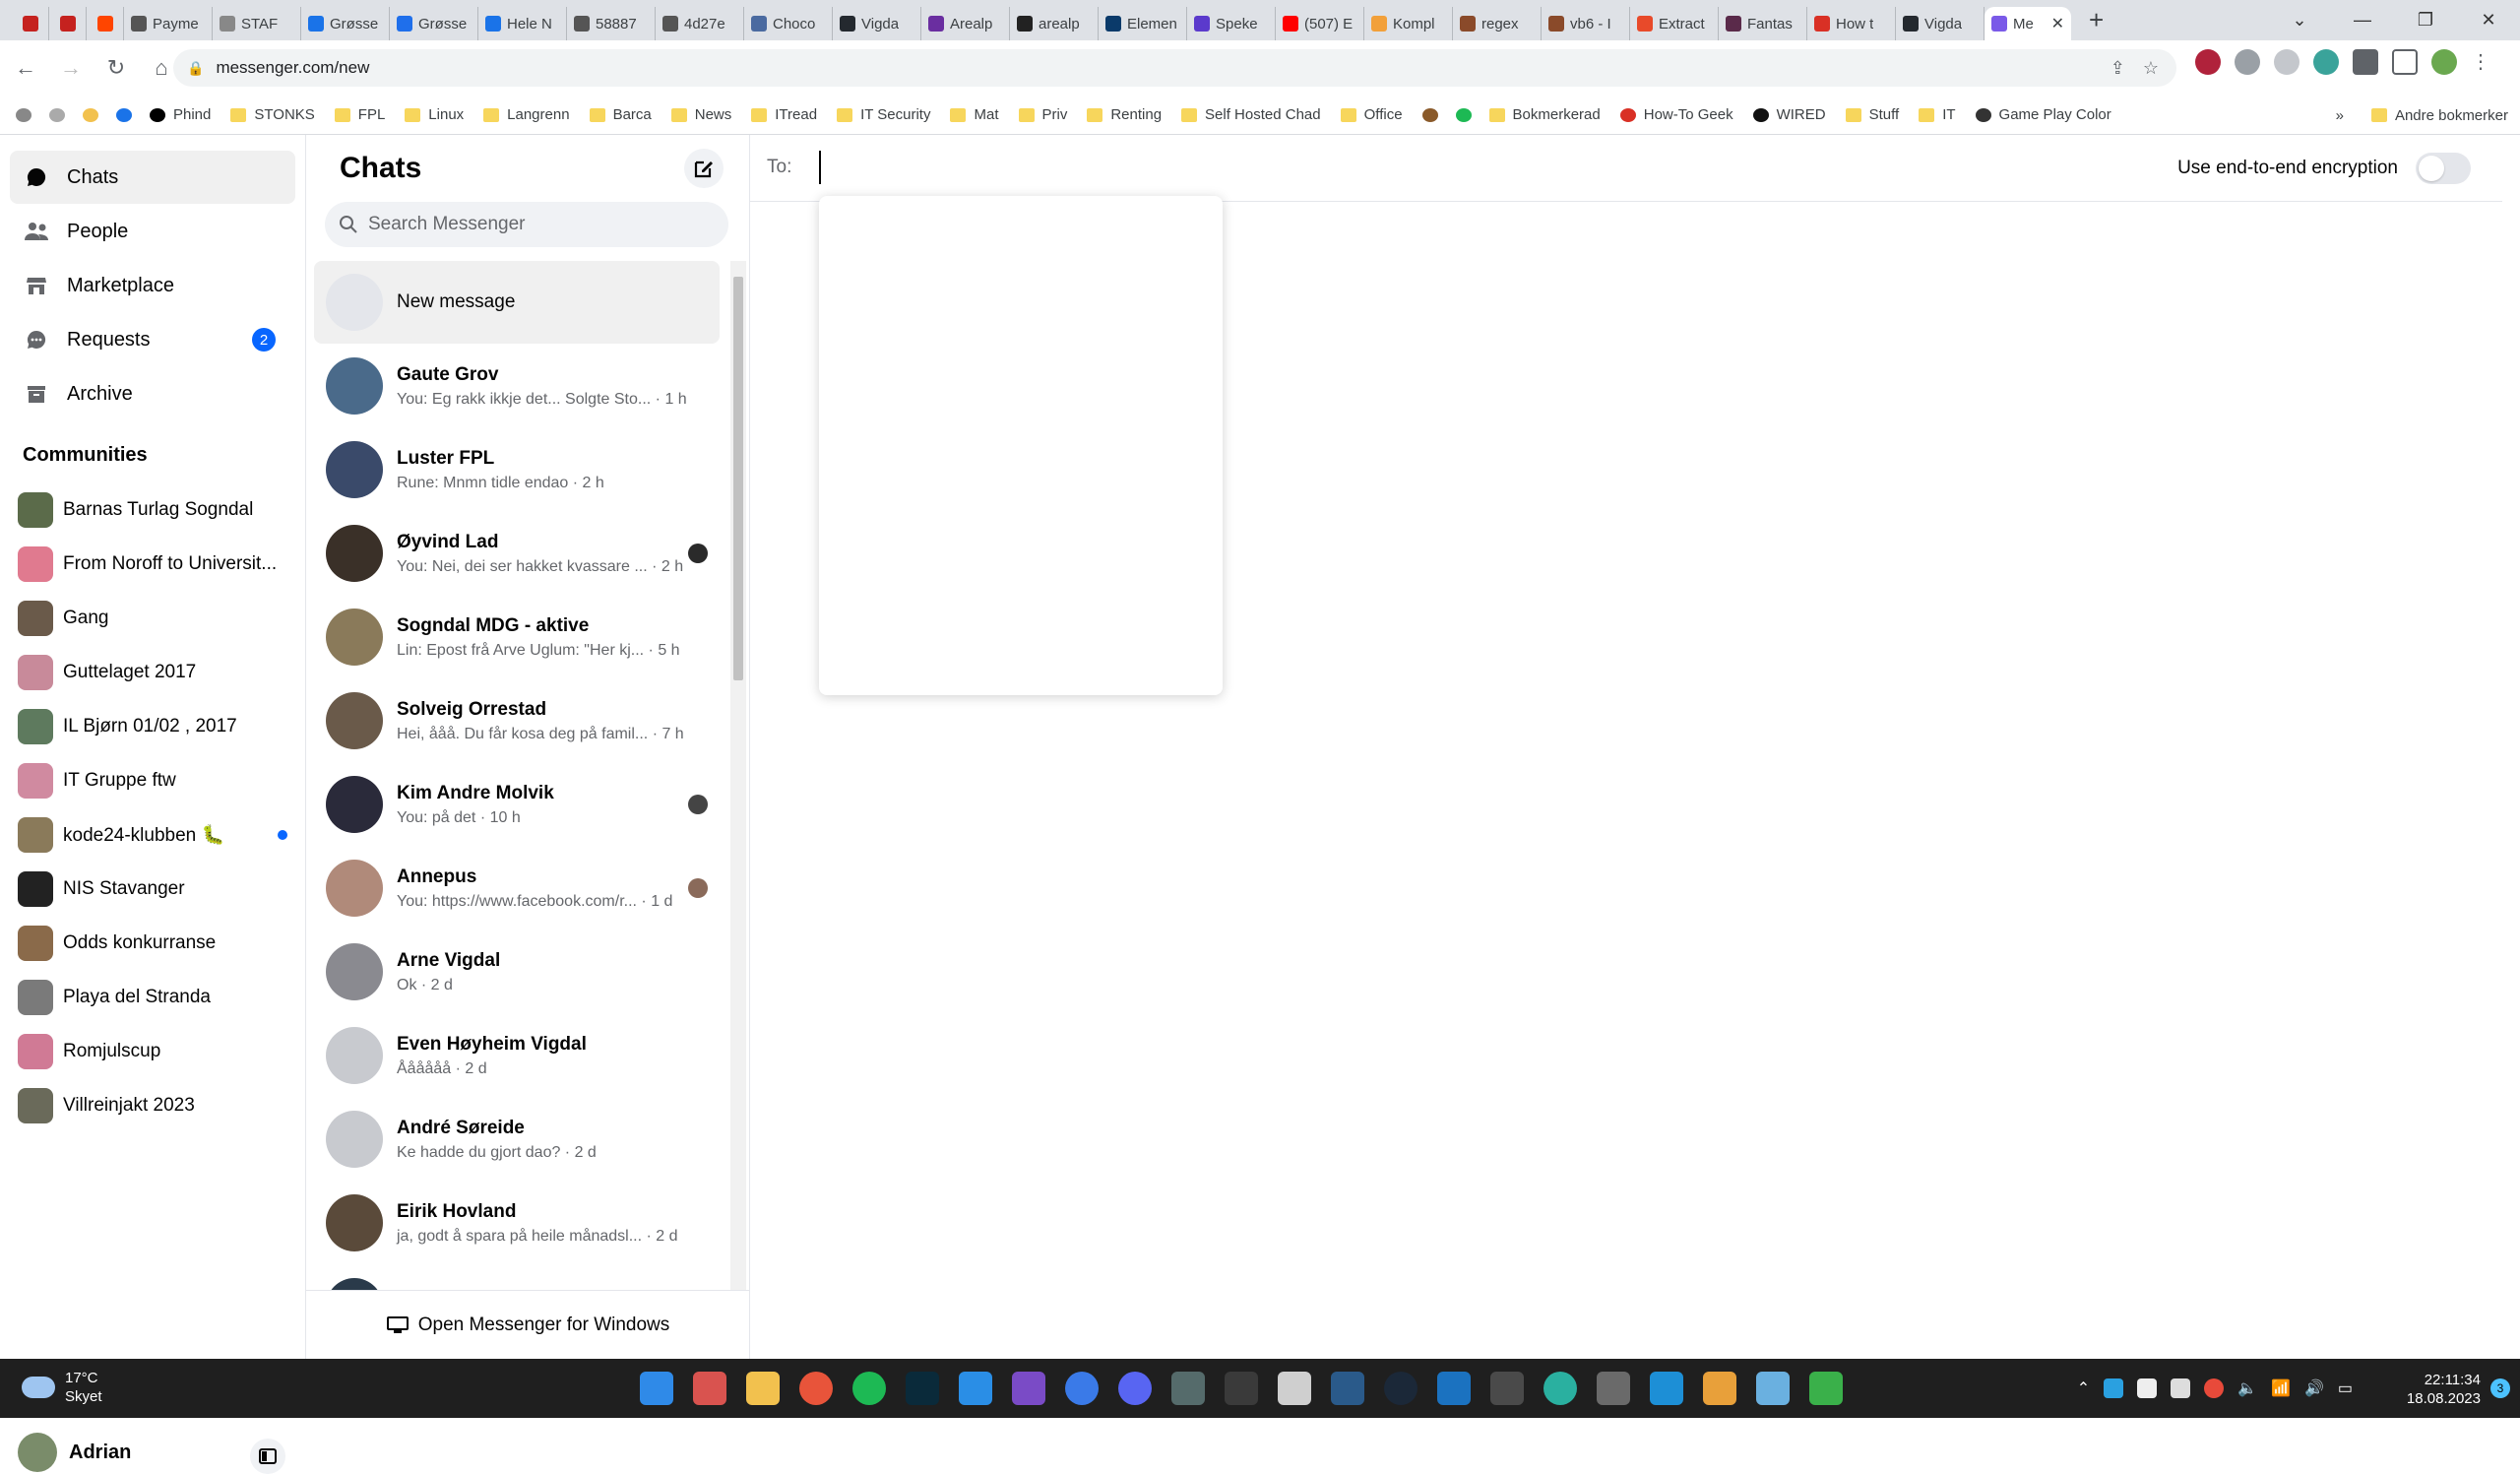  Describe the element at coordinates (257, 24) in the screenshot. I see `browser-tab: STAF` at that location.